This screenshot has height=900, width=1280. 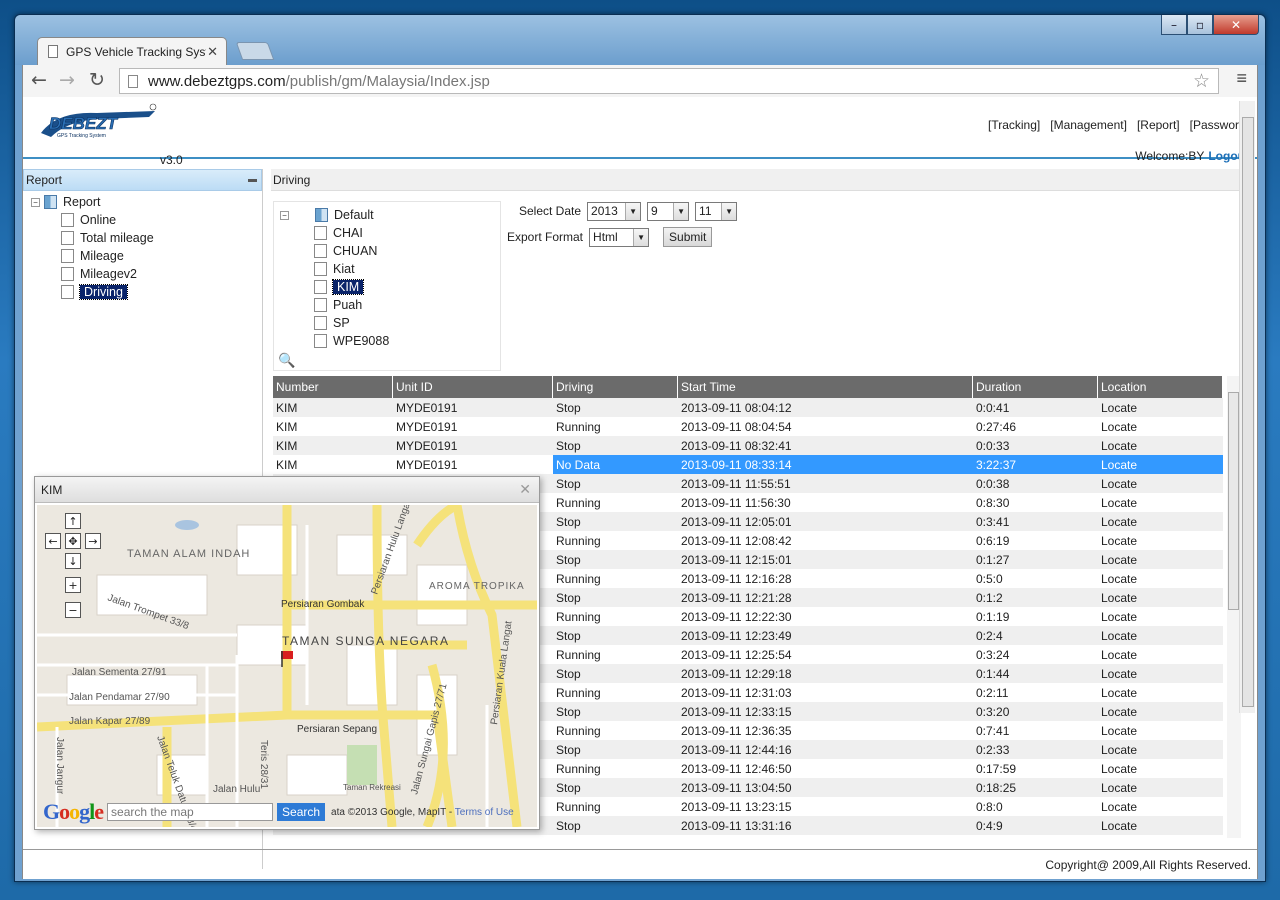 What do you see at coordinates (73, 521) in the screenshot?
I see `pan-up-icon: ↑` at bounding box center [73, 521].